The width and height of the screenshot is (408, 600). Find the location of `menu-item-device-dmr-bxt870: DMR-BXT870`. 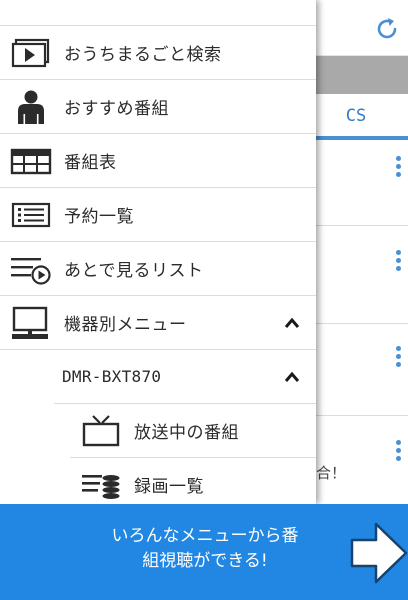

menu-item-device-dmr-bxt870: DMR-BXT870 is located at coordinates (185, 377).